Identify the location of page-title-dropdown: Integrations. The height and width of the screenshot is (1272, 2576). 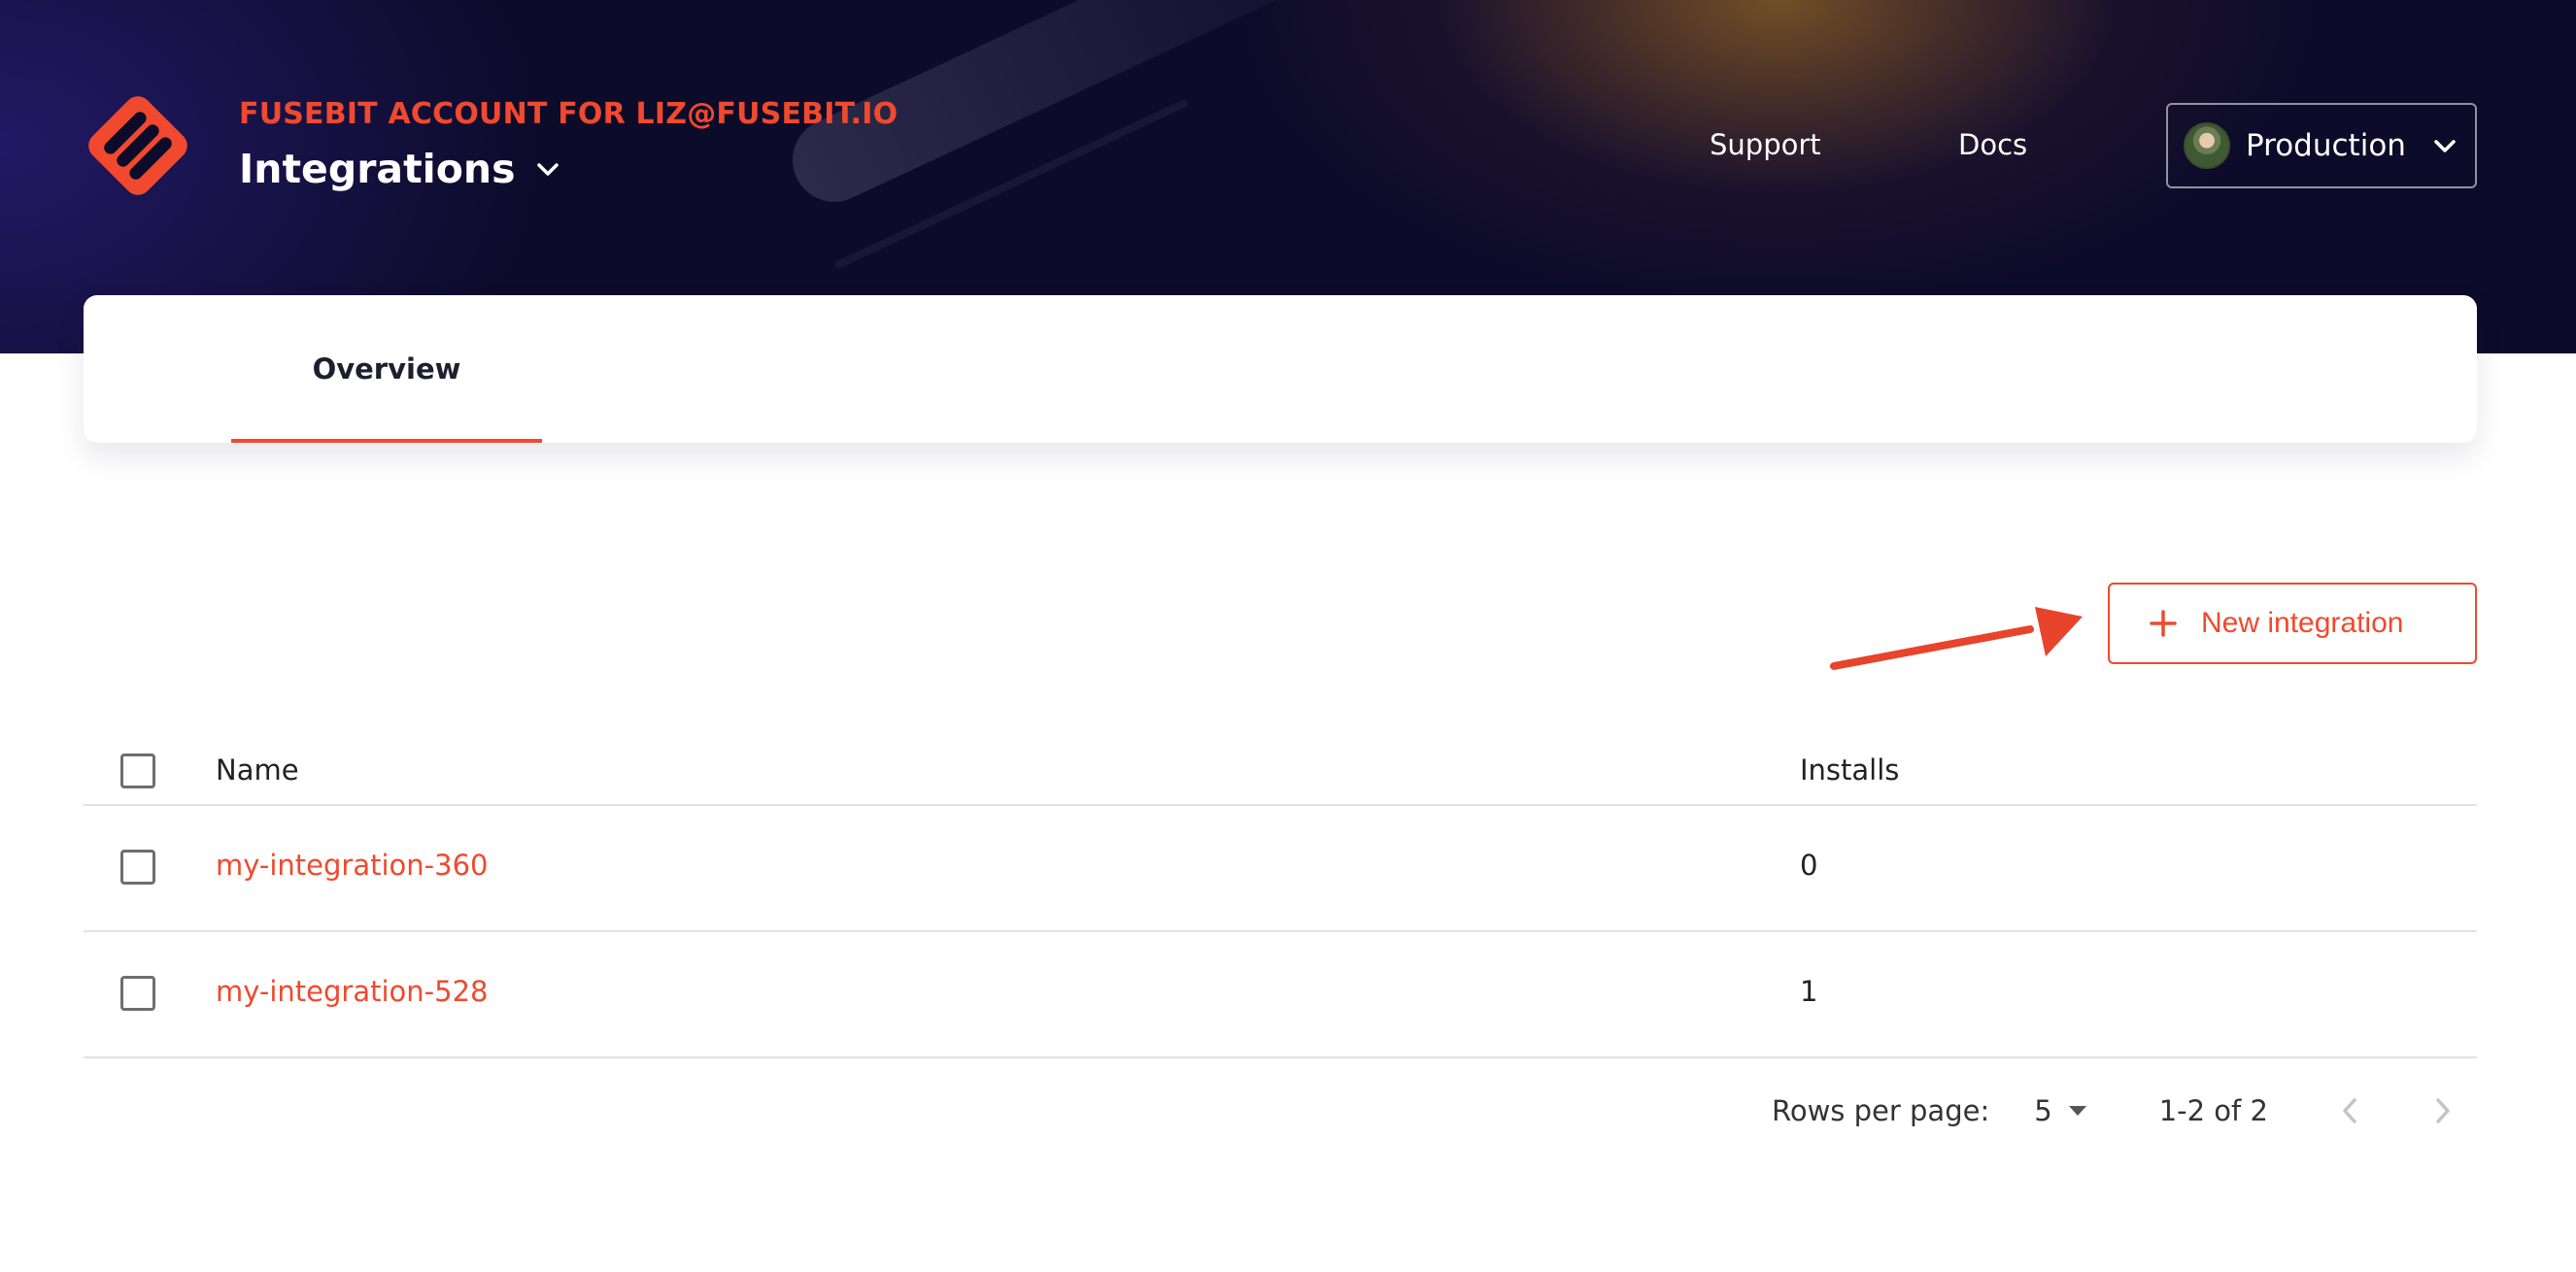
(399, 169).